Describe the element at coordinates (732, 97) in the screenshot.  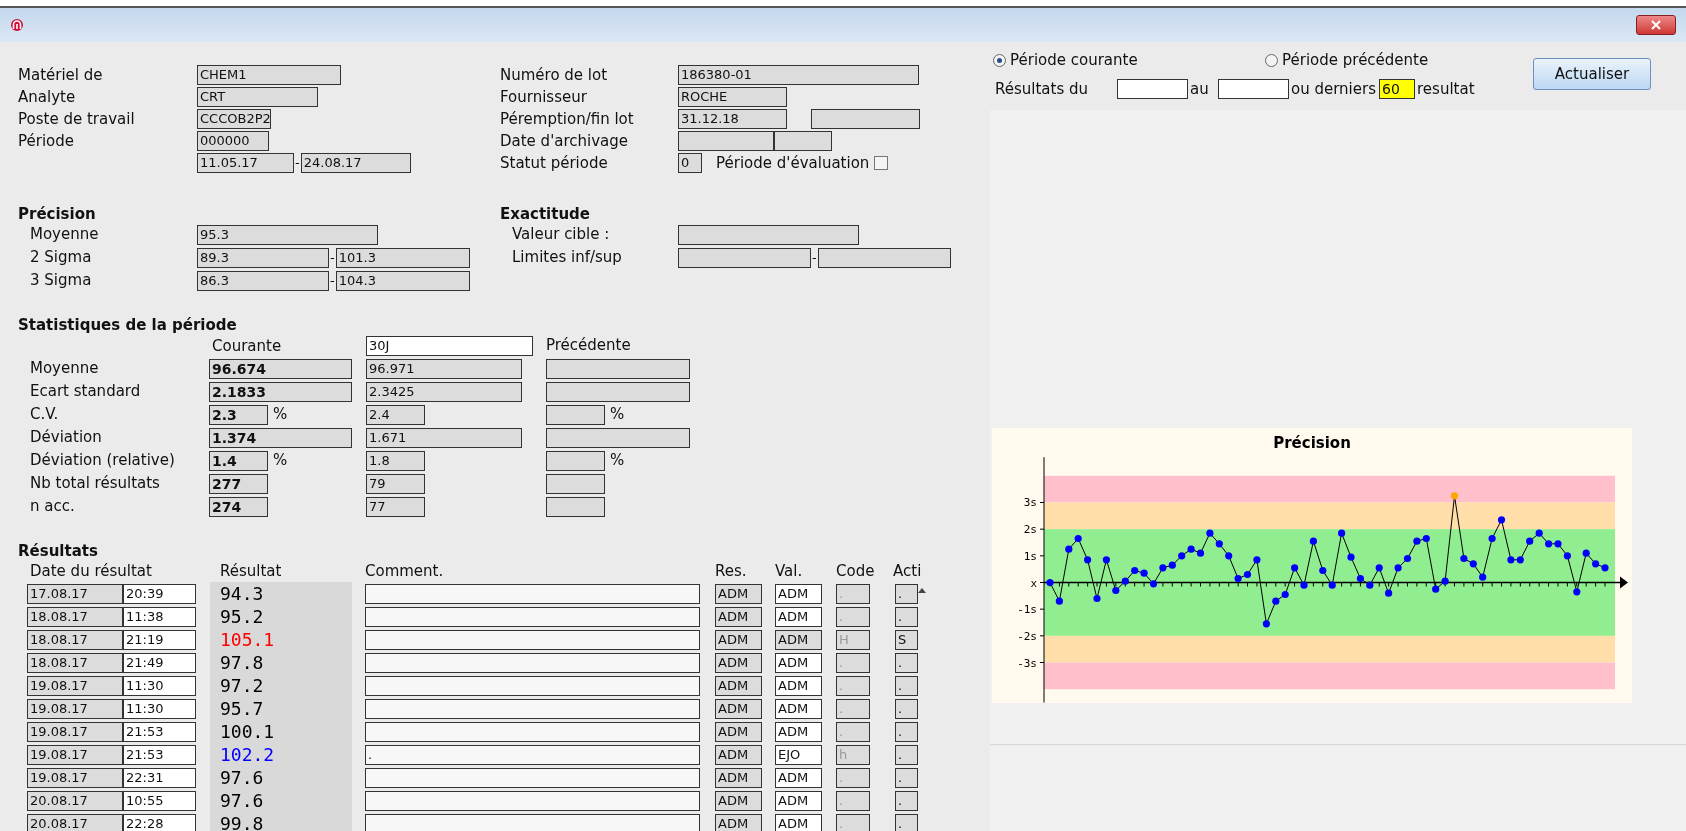
I see `text-field: ROCHE` at that location.